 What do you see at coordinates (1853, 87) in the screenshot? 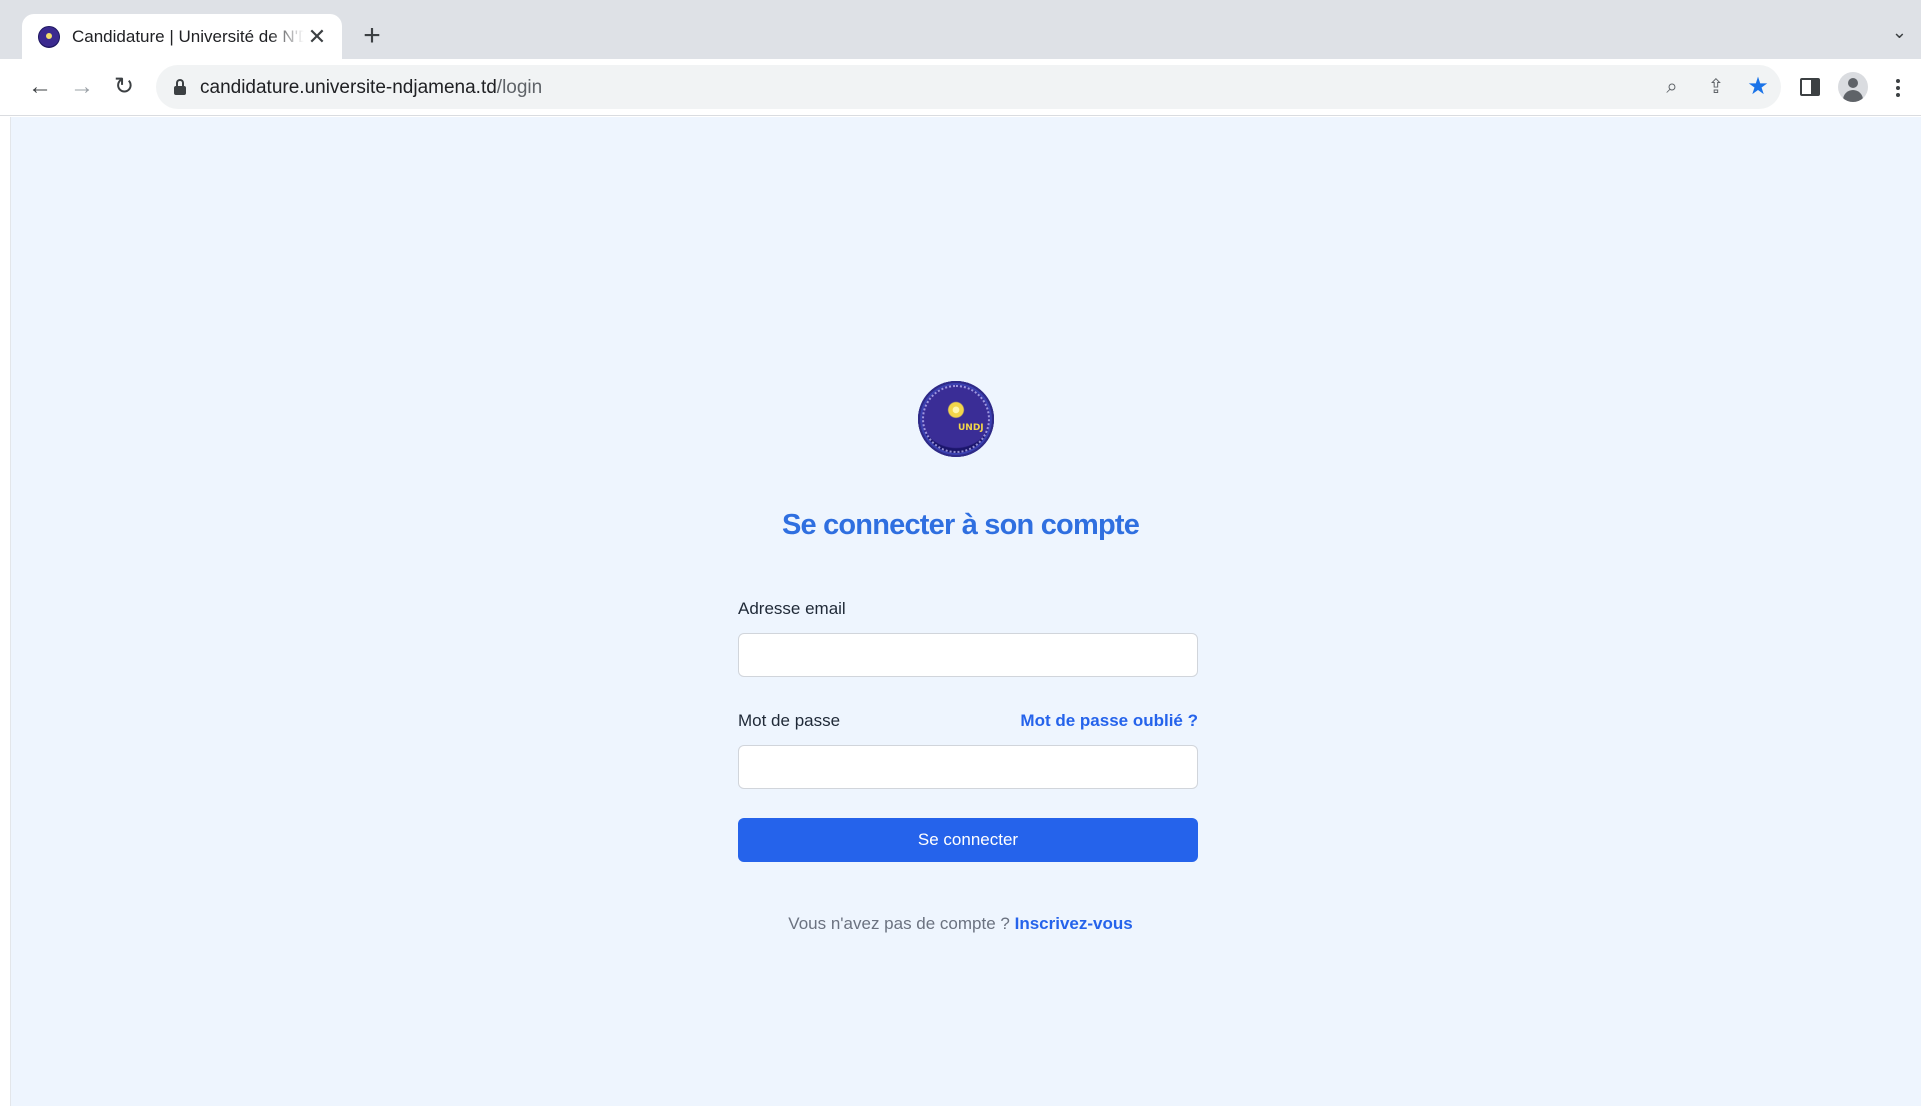
I see `profile-icon` at bounding box center [1853, 87].